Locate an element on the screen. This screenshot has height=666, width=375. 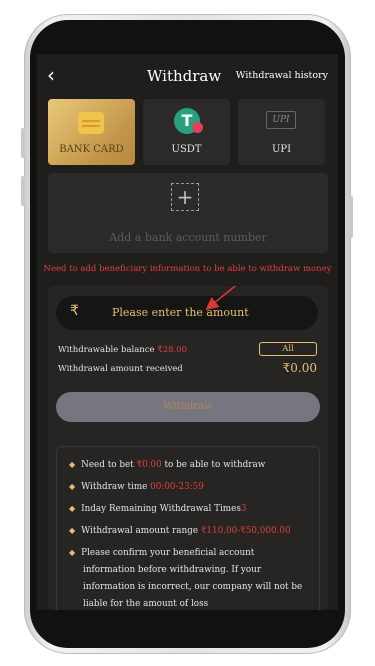
phone-chin is located at coordinates (187, 625).